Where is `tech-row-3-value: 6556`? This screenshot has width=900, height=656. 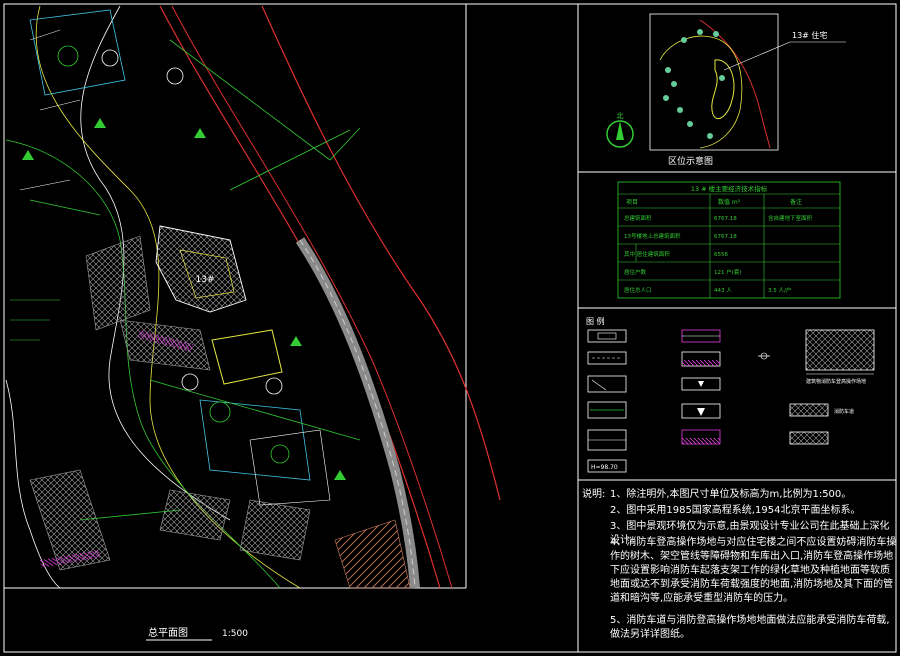
tech-row-3-value: 6556 is located at coordinates (721, 255).